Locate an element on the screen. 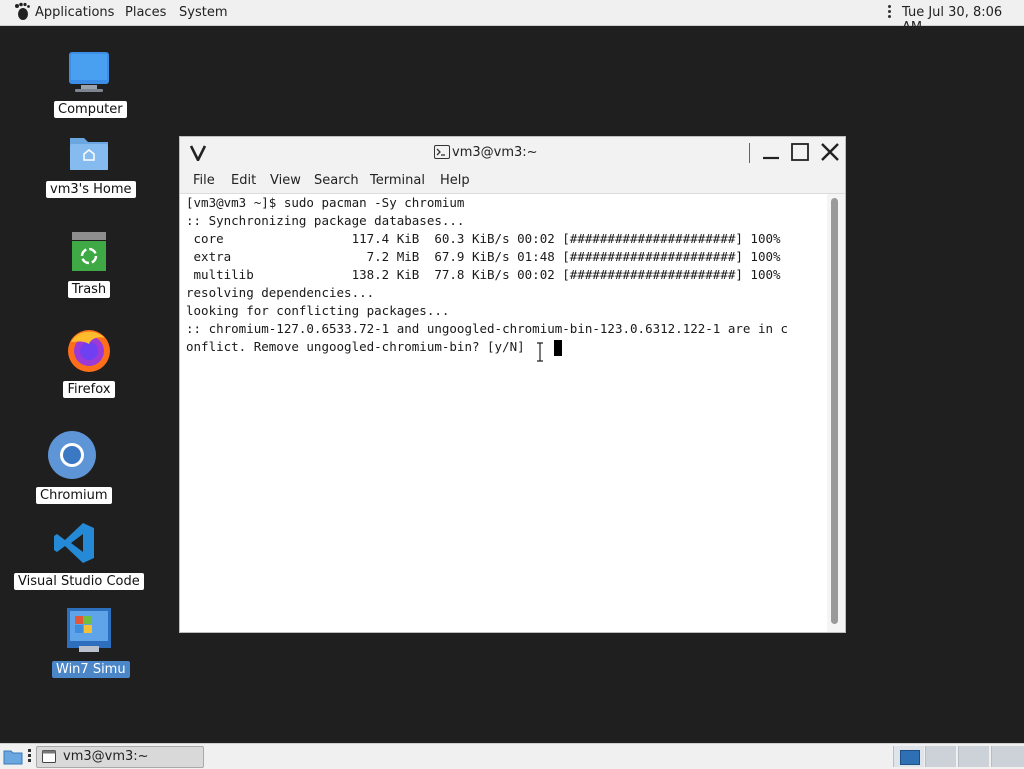 This screenshot has width=1024, height=769. panel-separator-icon is located at coordinates (889, 12).